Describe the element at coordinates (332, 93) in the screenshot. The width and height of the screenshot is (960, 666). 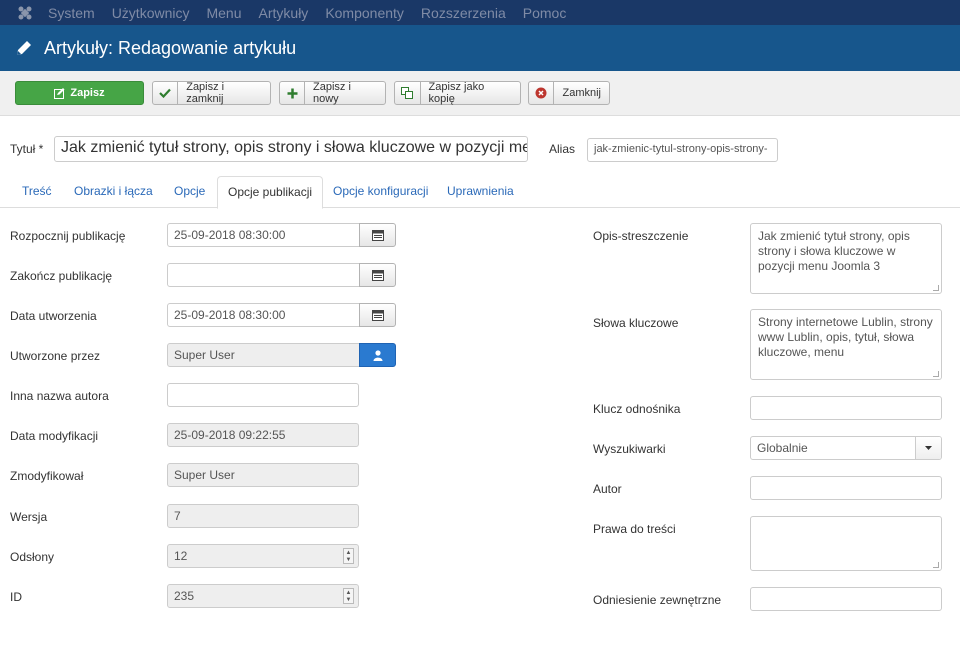
I see `save-new-button: Zapisz i nowy` at that location.